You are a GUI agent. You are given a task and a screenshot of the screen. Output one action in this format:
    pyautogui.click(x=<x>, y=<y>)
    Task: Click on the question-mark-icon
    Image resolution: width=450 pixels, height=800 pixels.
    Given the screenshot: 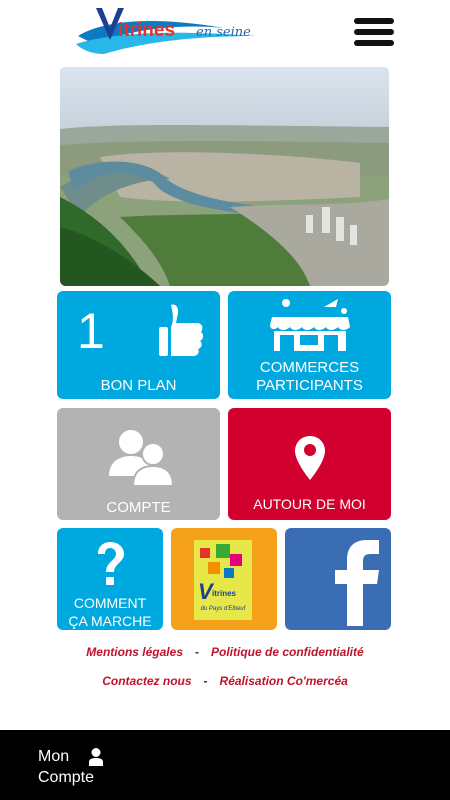 What is the action you would take?
    pyautogui.click(x=111, y=563)
    